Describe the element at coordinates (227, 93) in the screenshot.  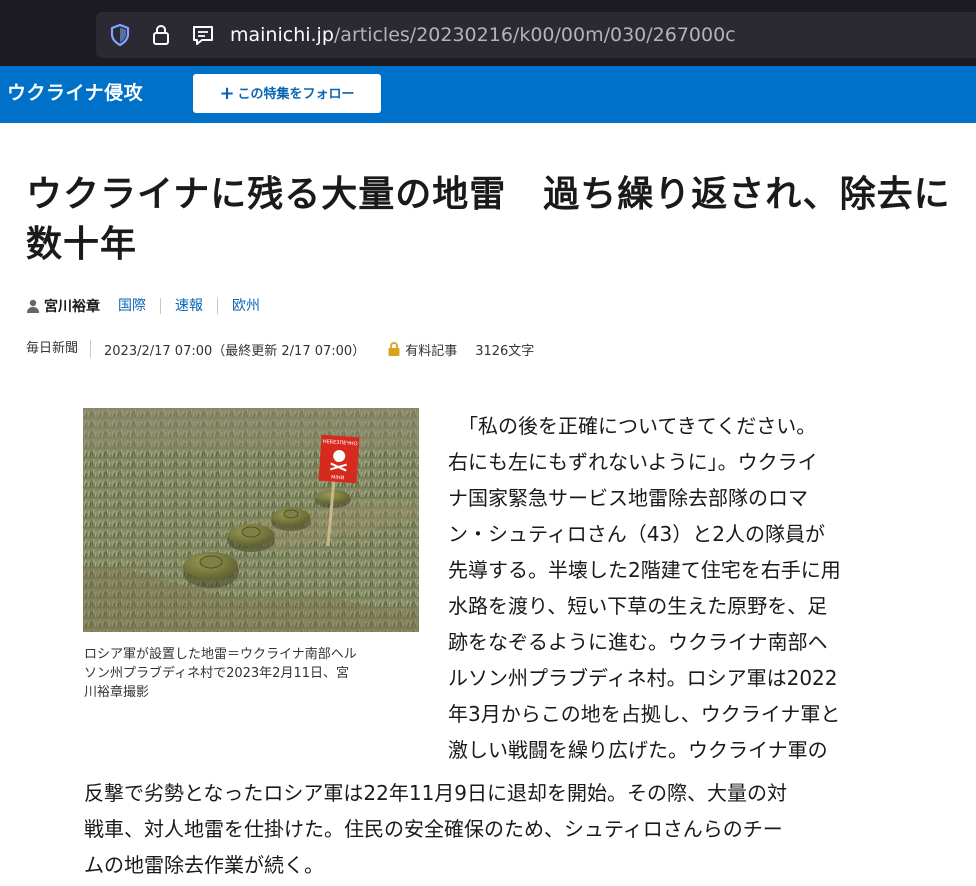
I see `plus-icon: +` at that location.